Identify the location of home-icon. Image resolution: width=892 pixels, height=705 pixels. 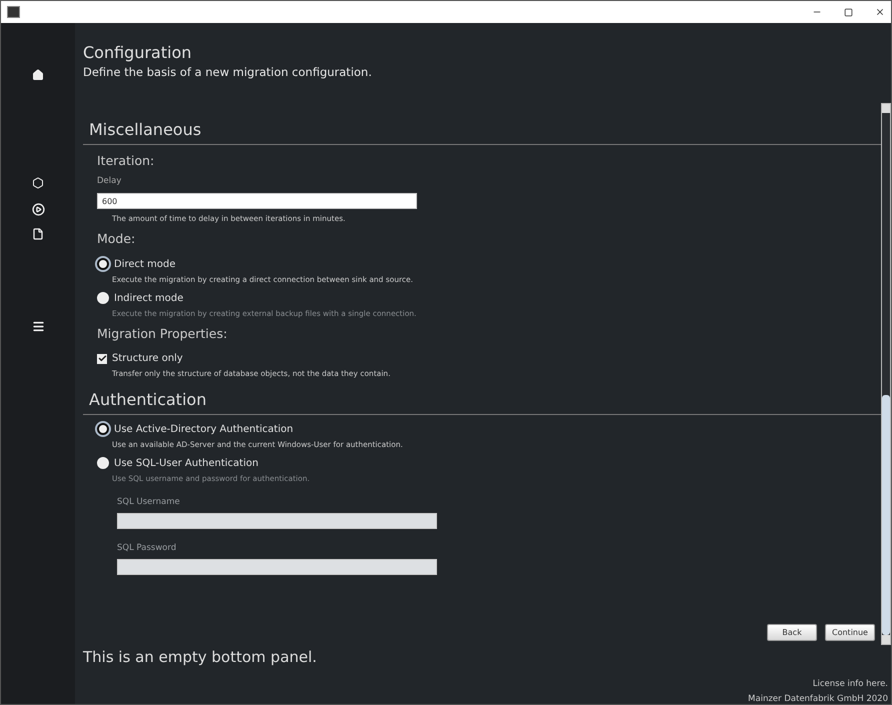
(38, 75).